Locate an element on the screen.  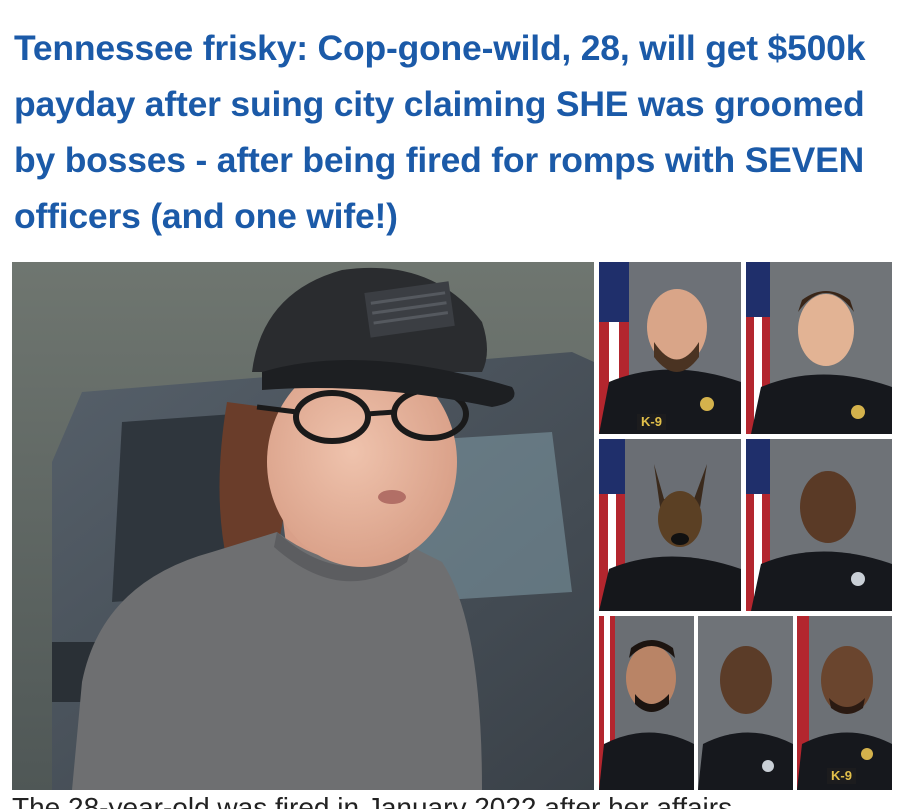
police-dog-photo is located at coordinates (670, 525).